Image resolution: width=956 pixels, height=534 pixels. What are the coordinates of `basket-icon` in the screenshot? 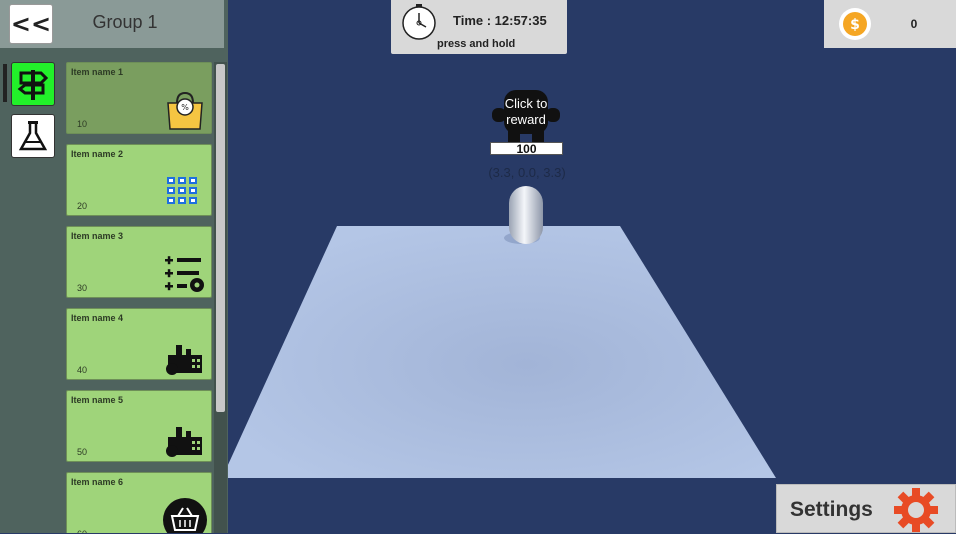 It's located at (185, 515).